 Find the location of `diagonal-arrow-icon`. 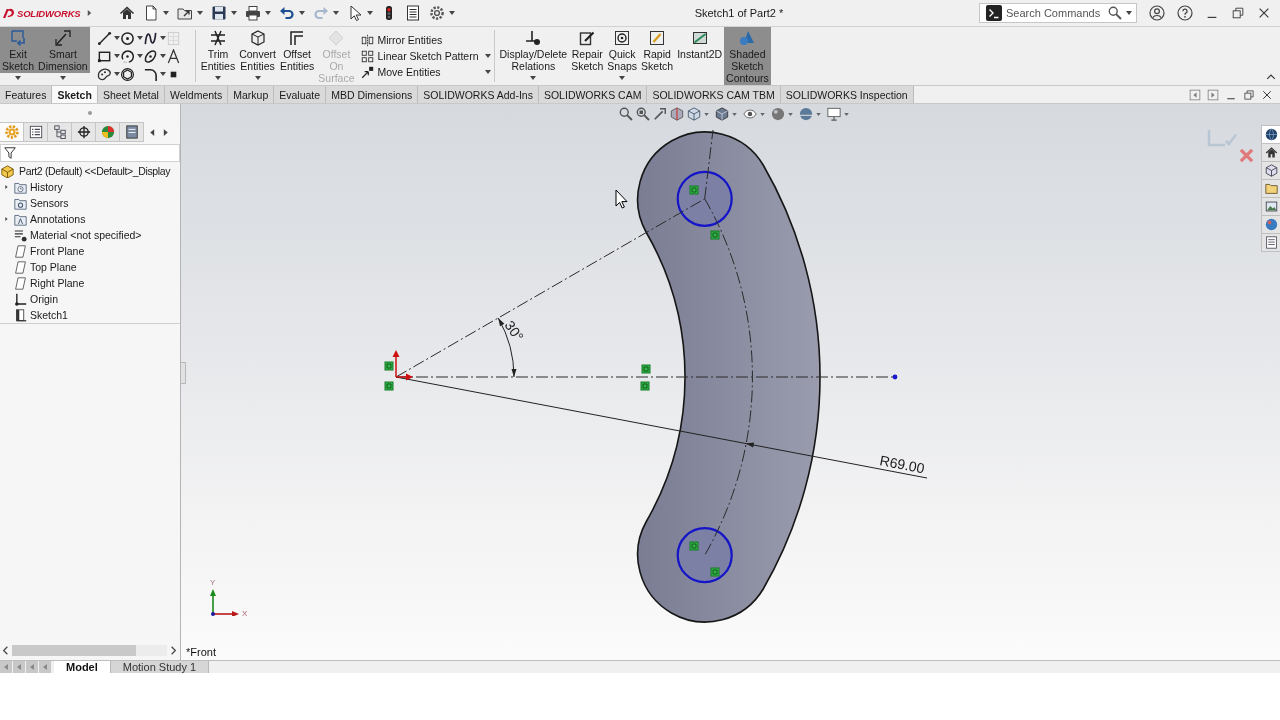

diagonal-arrow-icon is located at coordinates (660, 114).